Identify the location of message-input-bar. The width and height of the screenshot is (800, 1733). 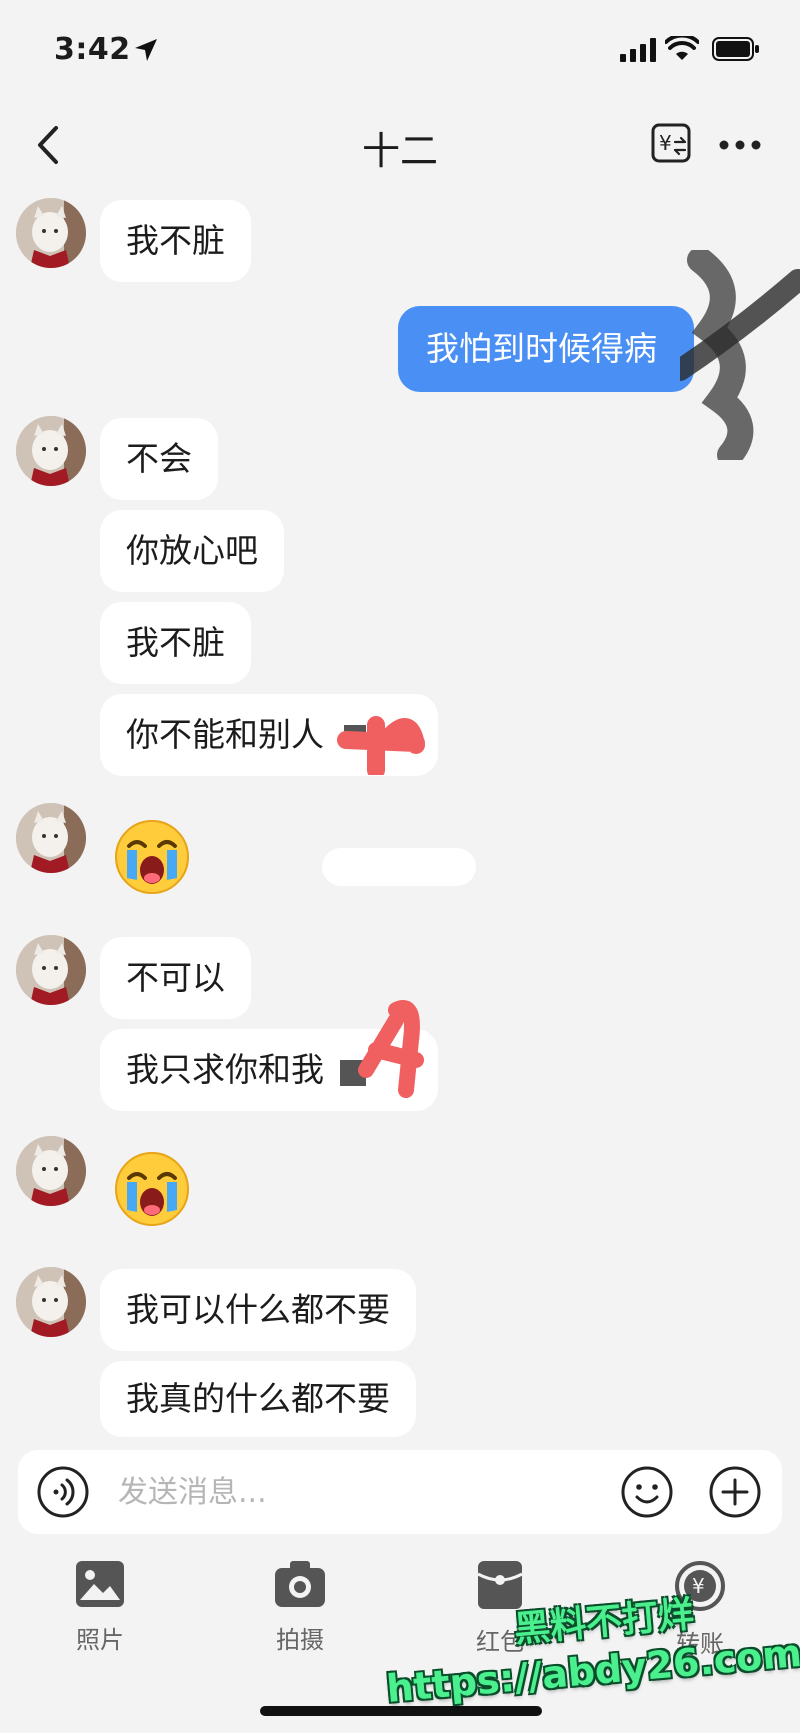
(400, 1492).